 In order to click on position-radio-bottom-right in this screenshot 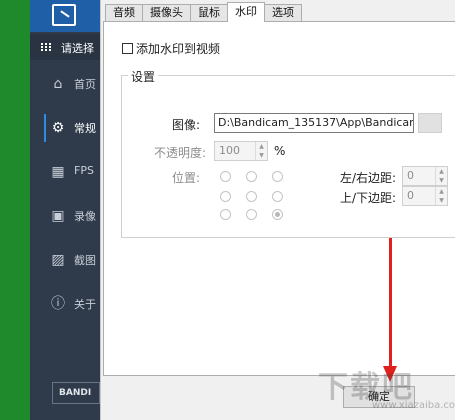, I will do `click(277, 214)`.